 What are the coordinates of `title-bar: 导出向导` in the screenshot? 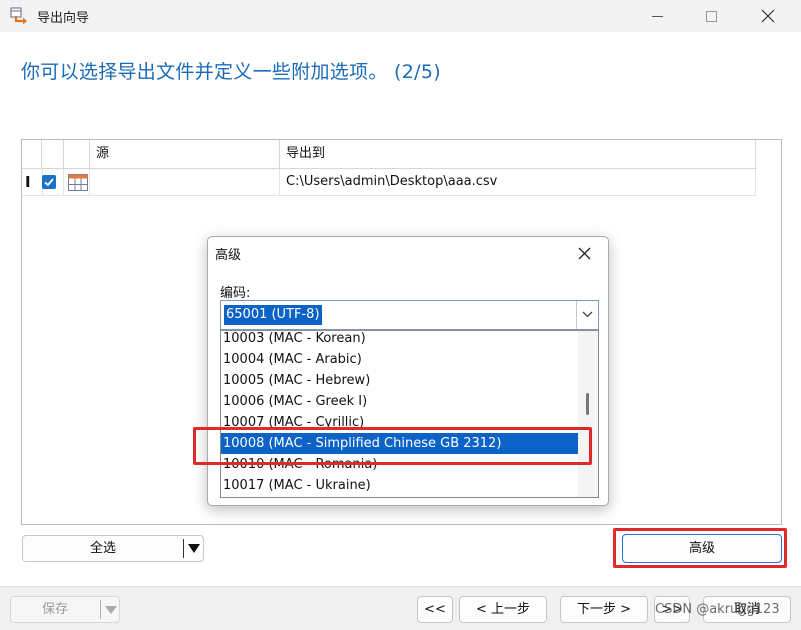 It's located at (400, 16).